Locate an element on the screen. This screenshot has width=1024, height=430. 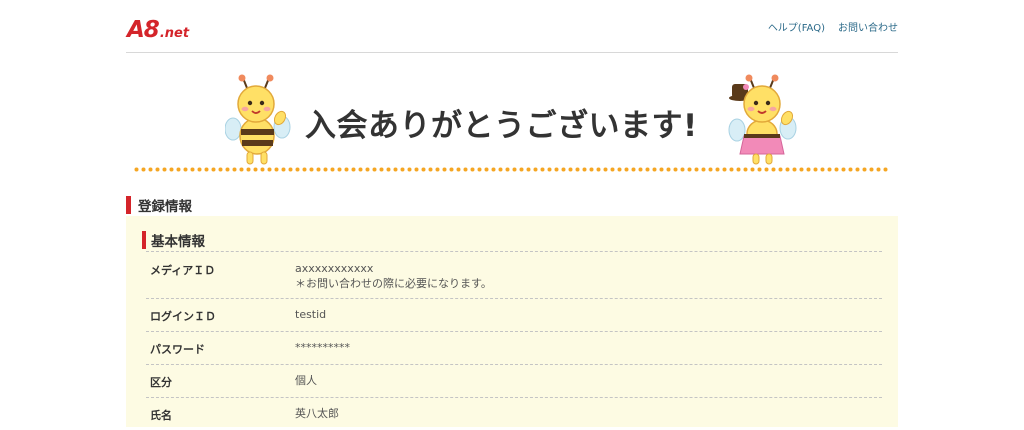
registration-info-heading: 登録情報 is located at coordinates (512, 205).